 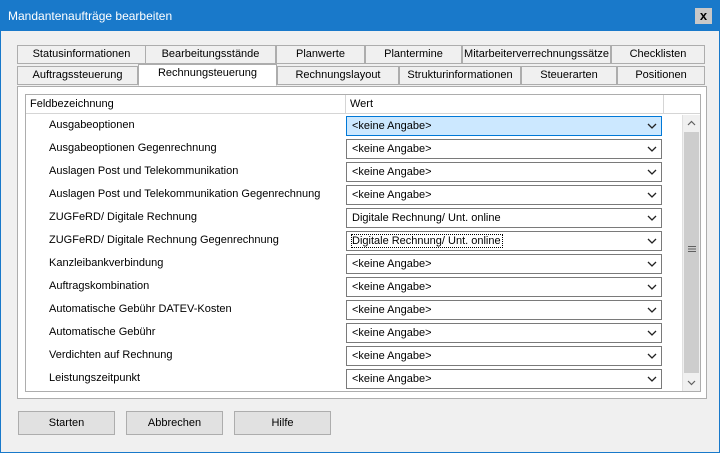 What do you see at coordinates (360, 16) in the screenshot?
I see `title-bar: Mandantenaufträge bearbeiten x` at bounding box center [360, 16].